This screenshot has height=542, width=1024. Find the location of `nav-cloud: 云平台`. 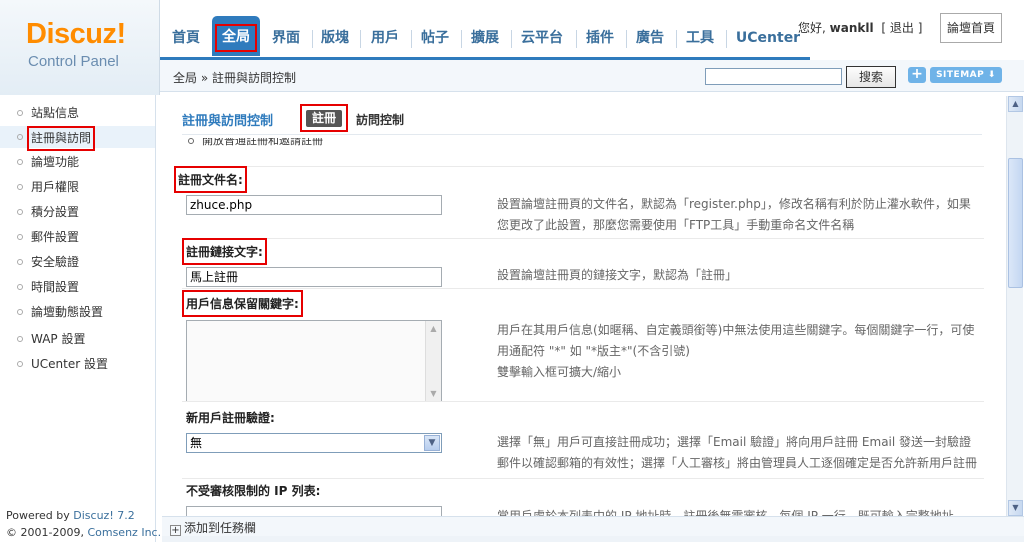

nav-cloud: 云平台 is located at coordinates (542, 38).